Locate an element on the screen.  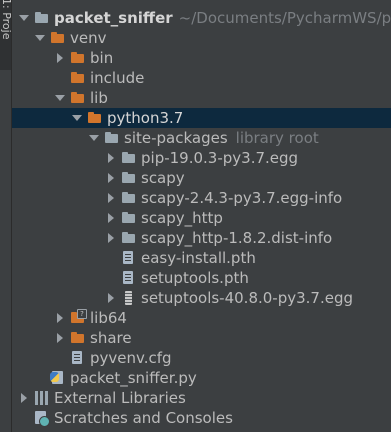
lib64-label: lib64 is located at coordinates (108, 318).